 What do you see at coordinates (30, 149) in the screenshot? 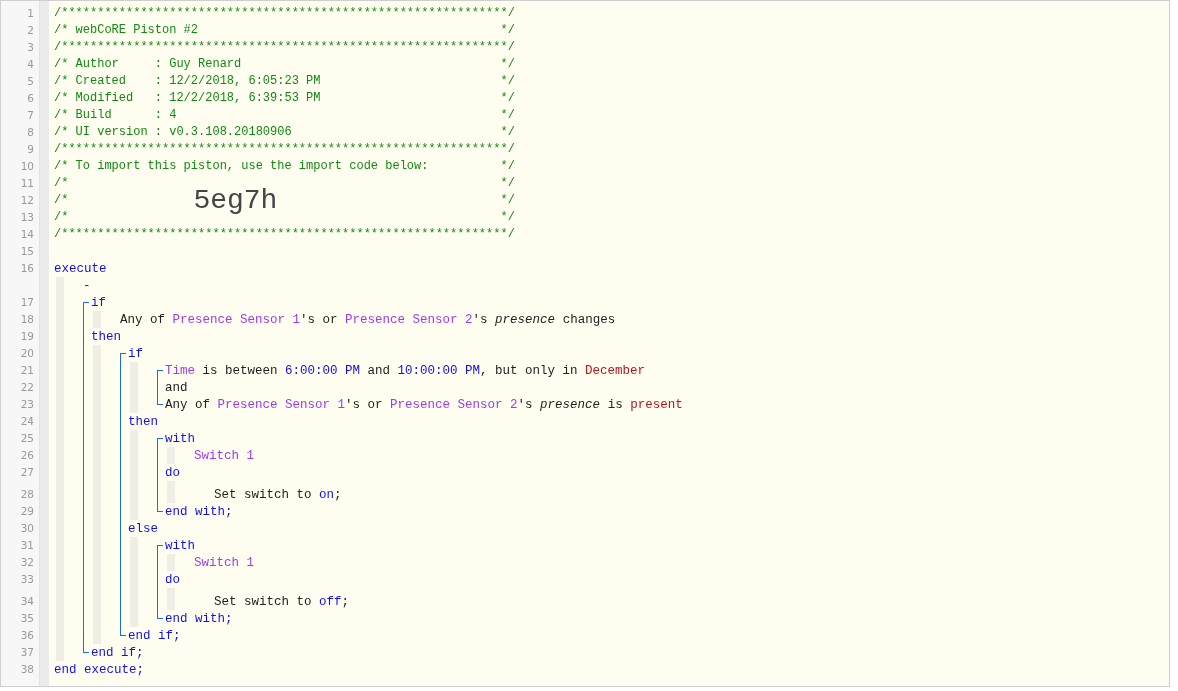
I see `line-number: 9` at bounding box center [30, 149].